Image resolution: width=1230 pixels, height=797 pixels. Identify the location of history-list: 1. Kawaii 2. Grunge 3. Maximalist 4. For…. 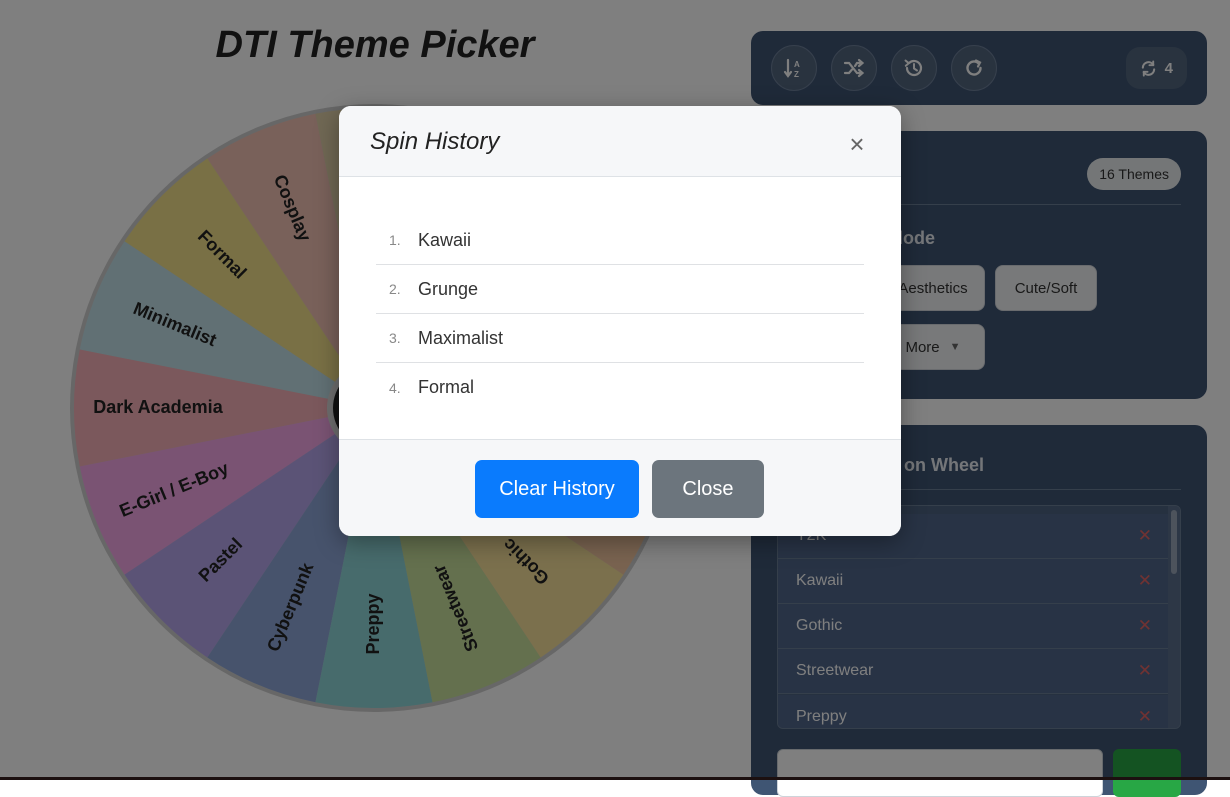
(620, 314).